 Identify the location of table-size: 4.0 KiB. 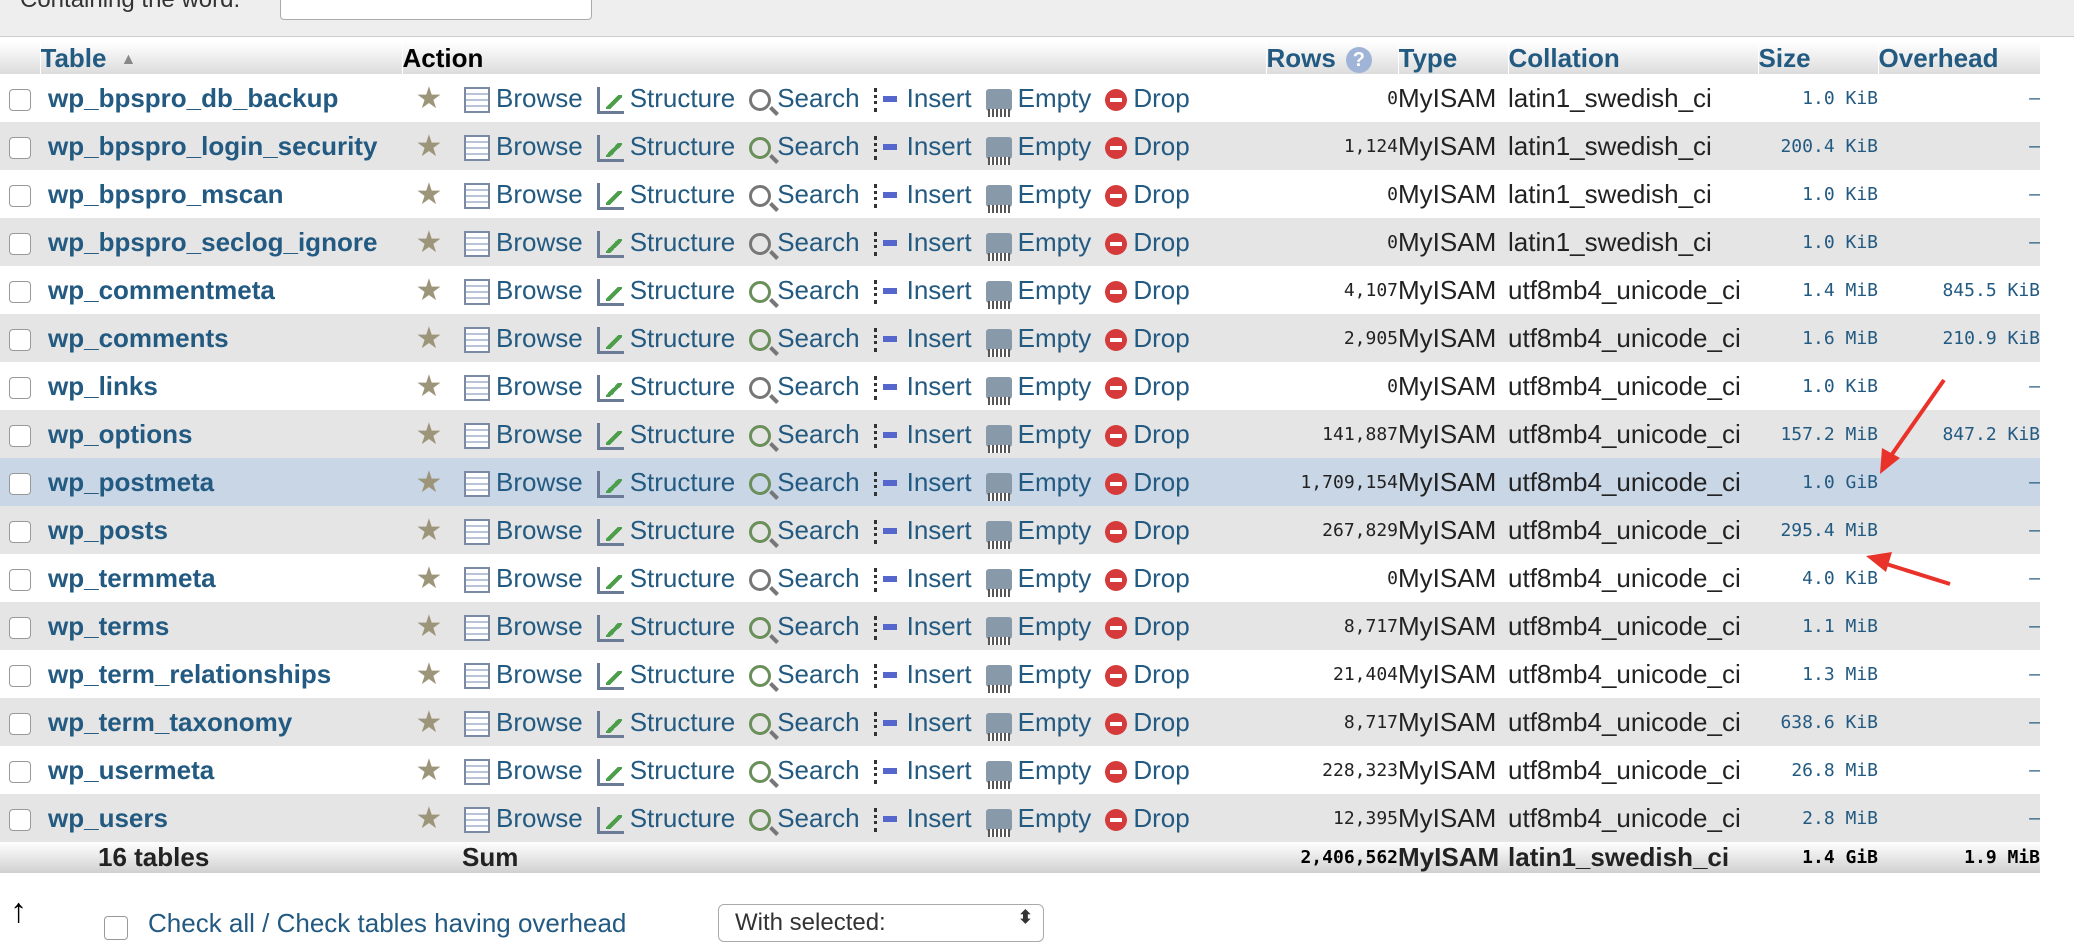
(1818, 578).